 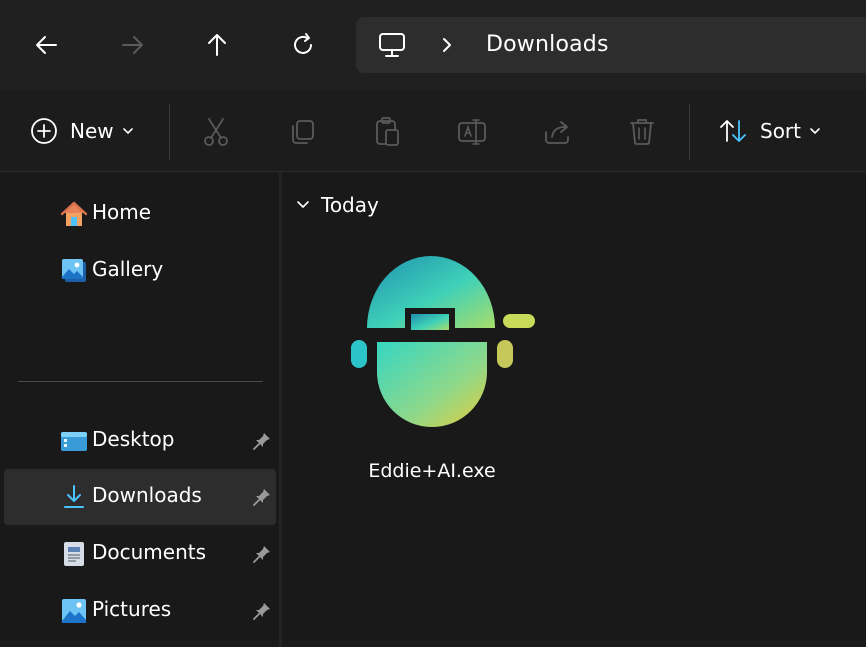 I want to click on sidebar-item-label: Downloads, so click(x=147, y=495).